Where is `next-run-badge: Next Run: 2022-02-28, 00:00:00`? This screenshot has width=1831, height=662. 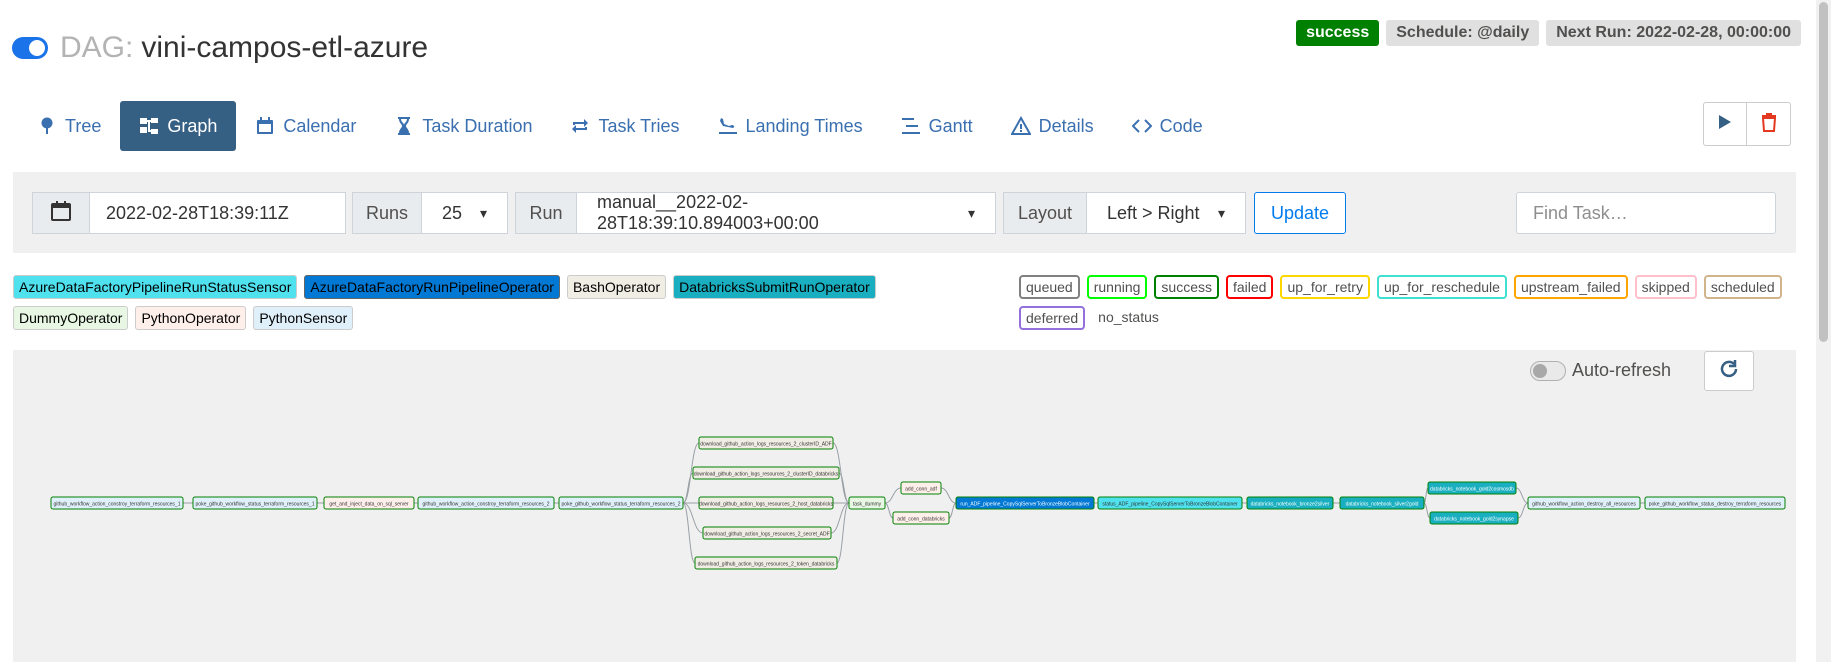
next-run-badge: Next Run: 2022-02-28, 00:00:00 is located at coordinates (1673, 33).